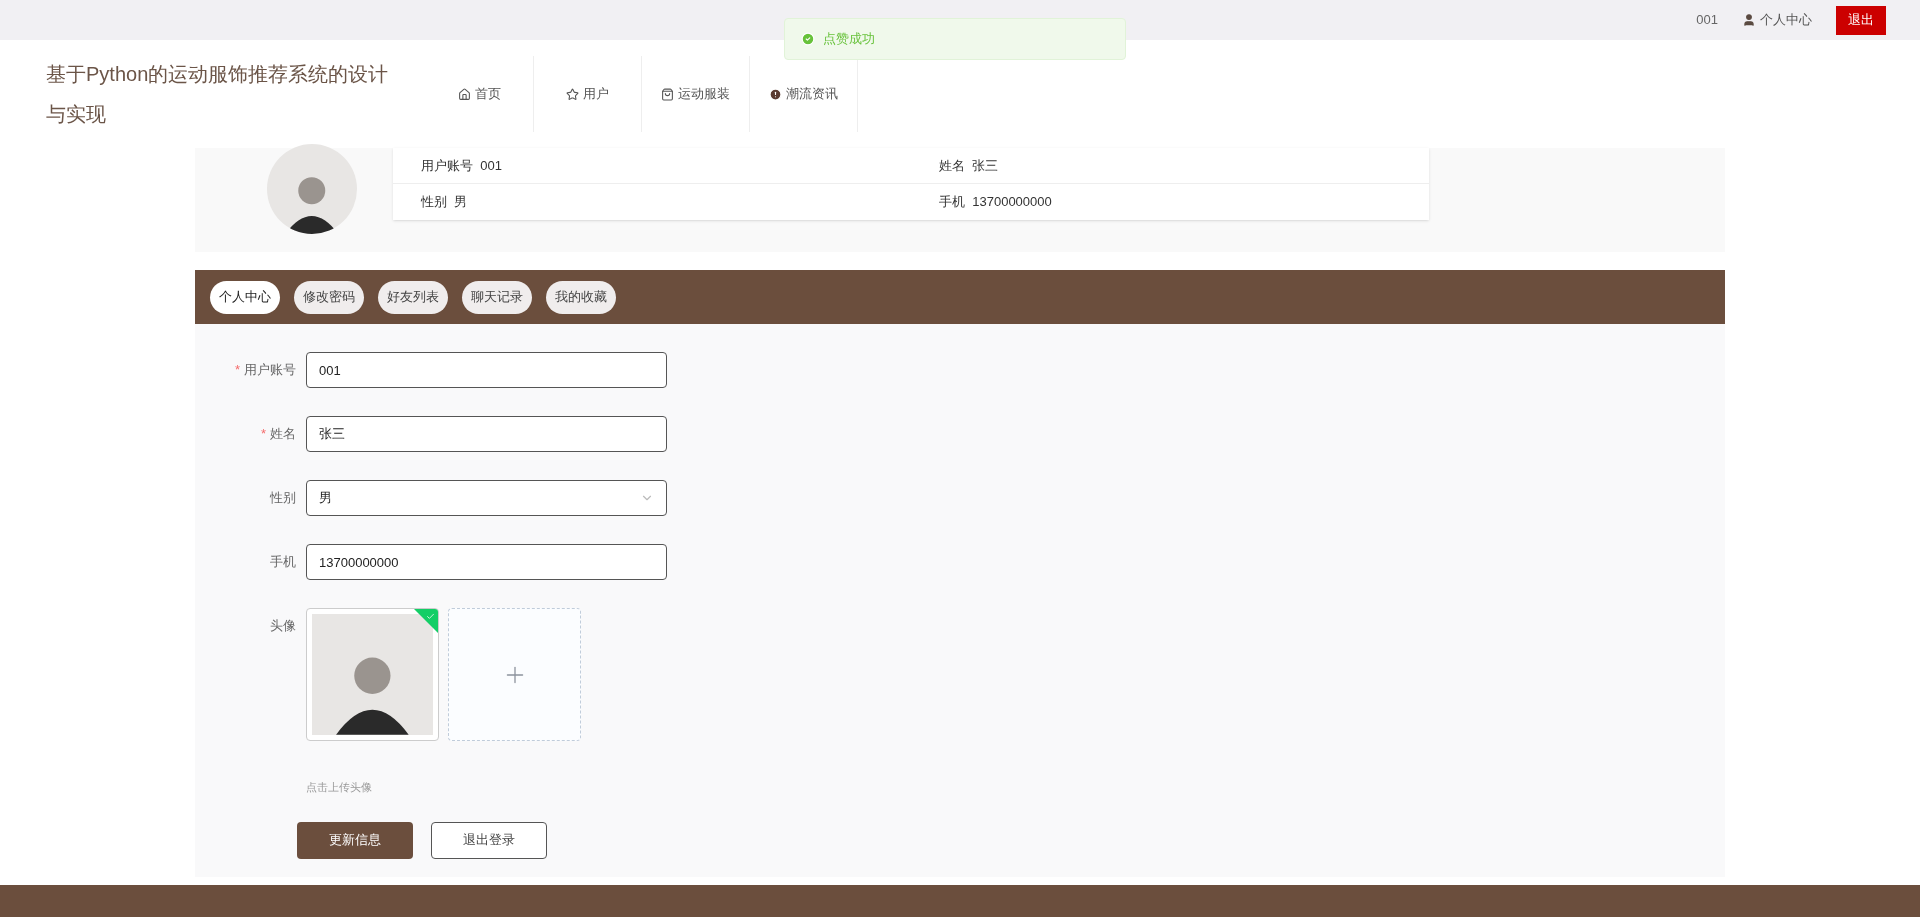 This screenshot has width=1920, height=917. I want to click on field-label: 手机, so click(283, 562).